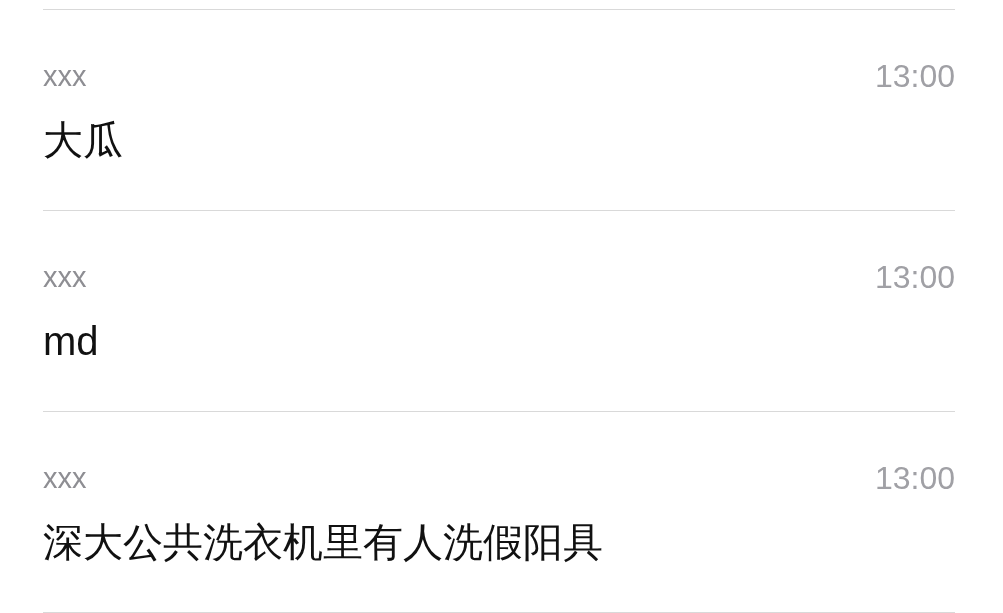 The height and width of the screenshot is (613, 1003). I want to click on message-text: md, so click(71, 341).